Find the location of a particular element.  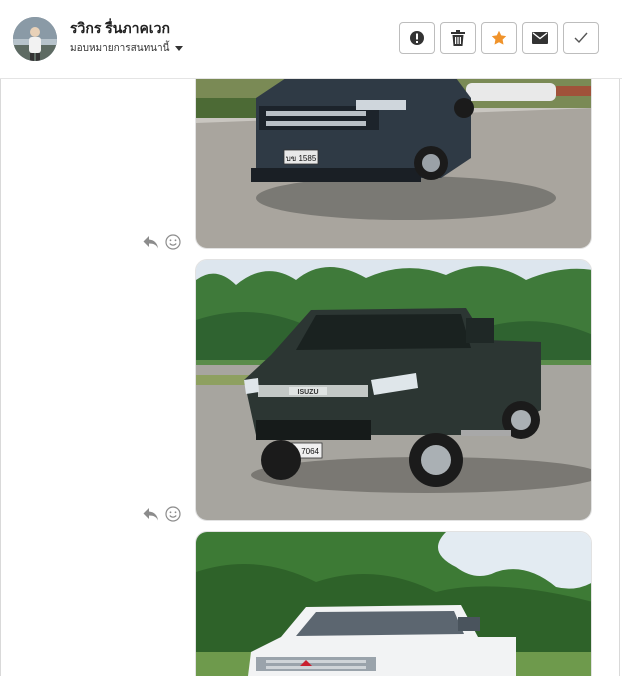

trash-icon is located at coordinates (458, 38).